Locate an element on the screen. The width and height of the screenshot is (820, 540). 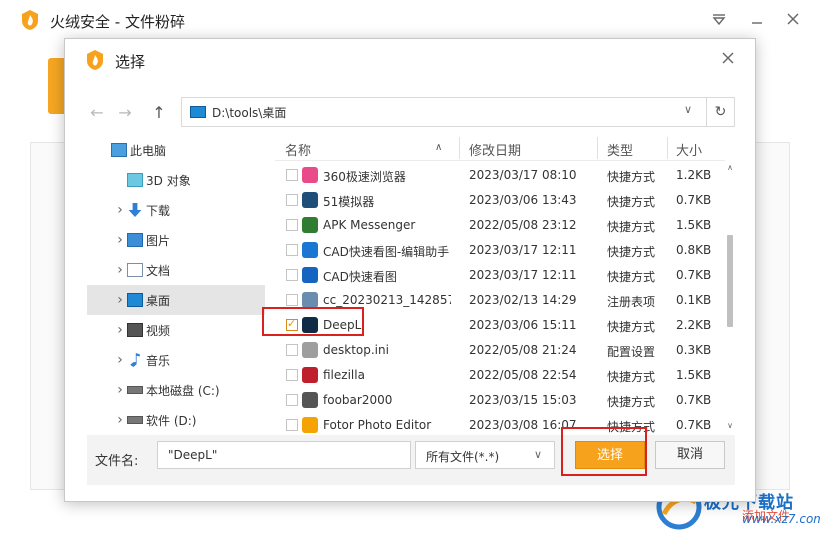
file-row: CAD快速看图-编辑助手 2023/03/17 12:11 快捷方式 0.8KB is located at coordinates (500, 250).